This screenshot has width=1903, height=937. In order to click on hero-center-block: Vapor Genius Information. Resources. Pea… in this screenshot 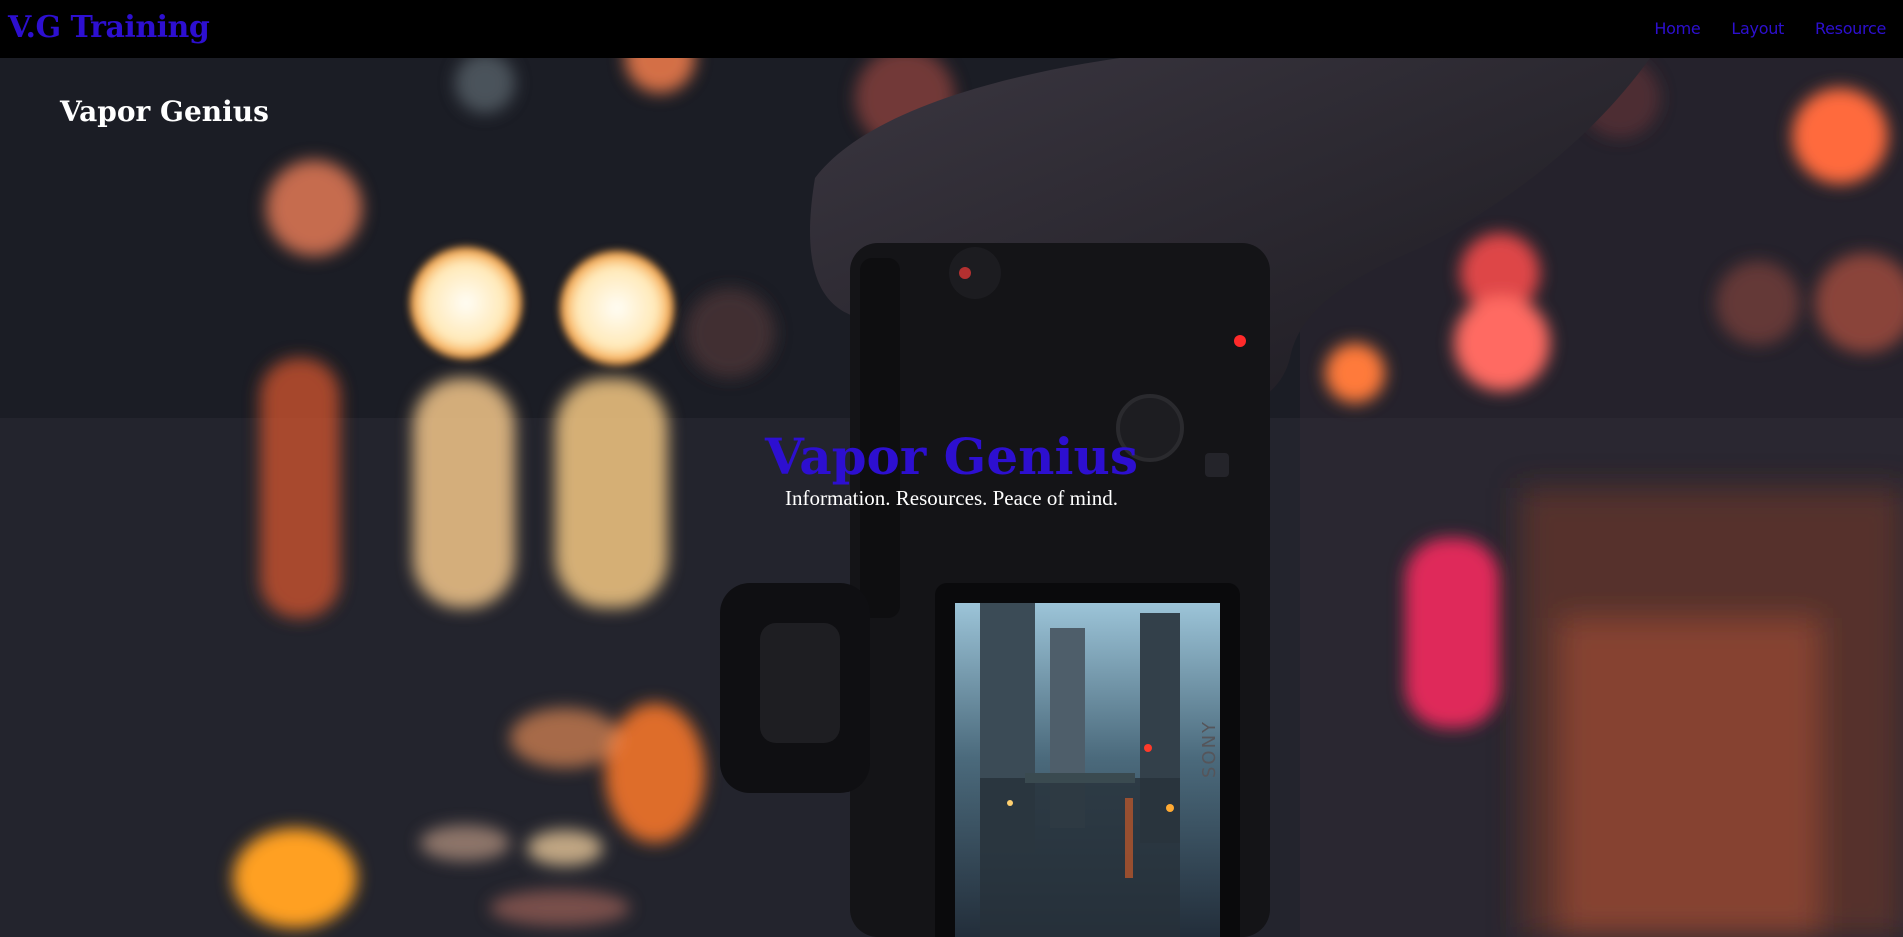, I will do `click(951, 469)`.